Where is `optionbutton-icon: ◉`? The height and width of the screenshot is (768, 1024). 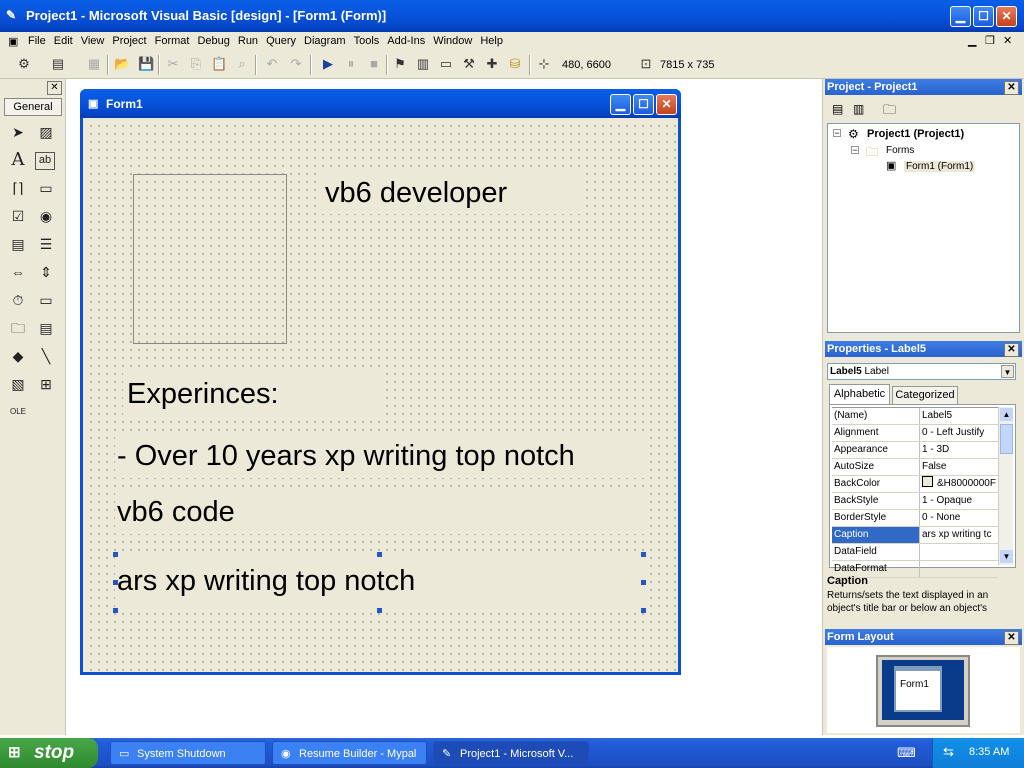 optionbutton-icon: ◉ is located at coordinates (46, 216).